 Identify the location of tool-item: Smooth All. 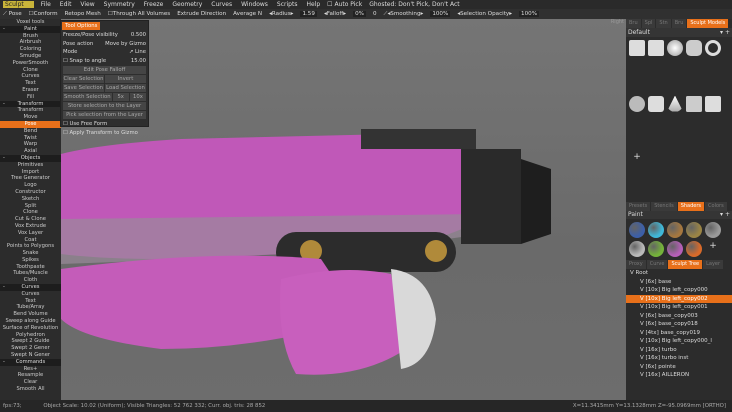
(30, 389).